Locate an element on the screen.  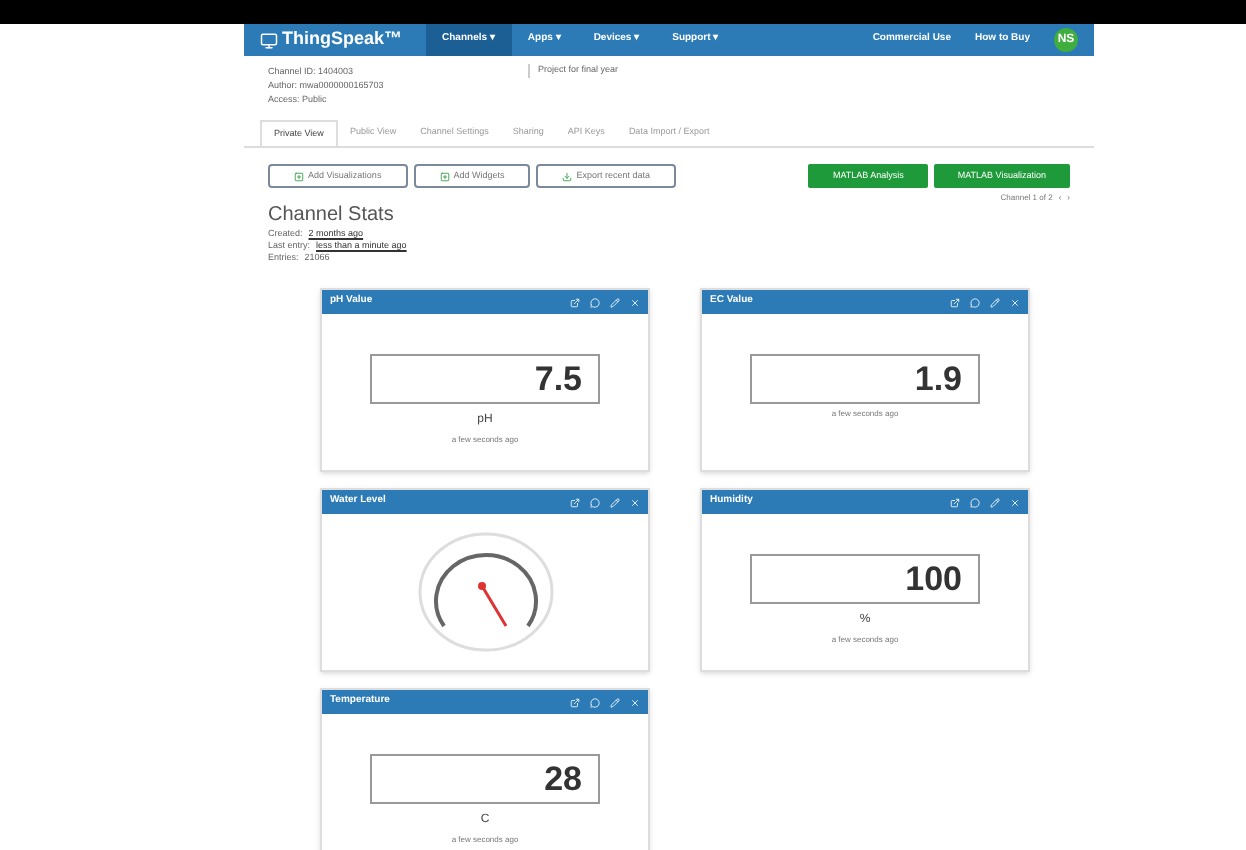
value-display: 7.5 is located at coordinates (485, 379).